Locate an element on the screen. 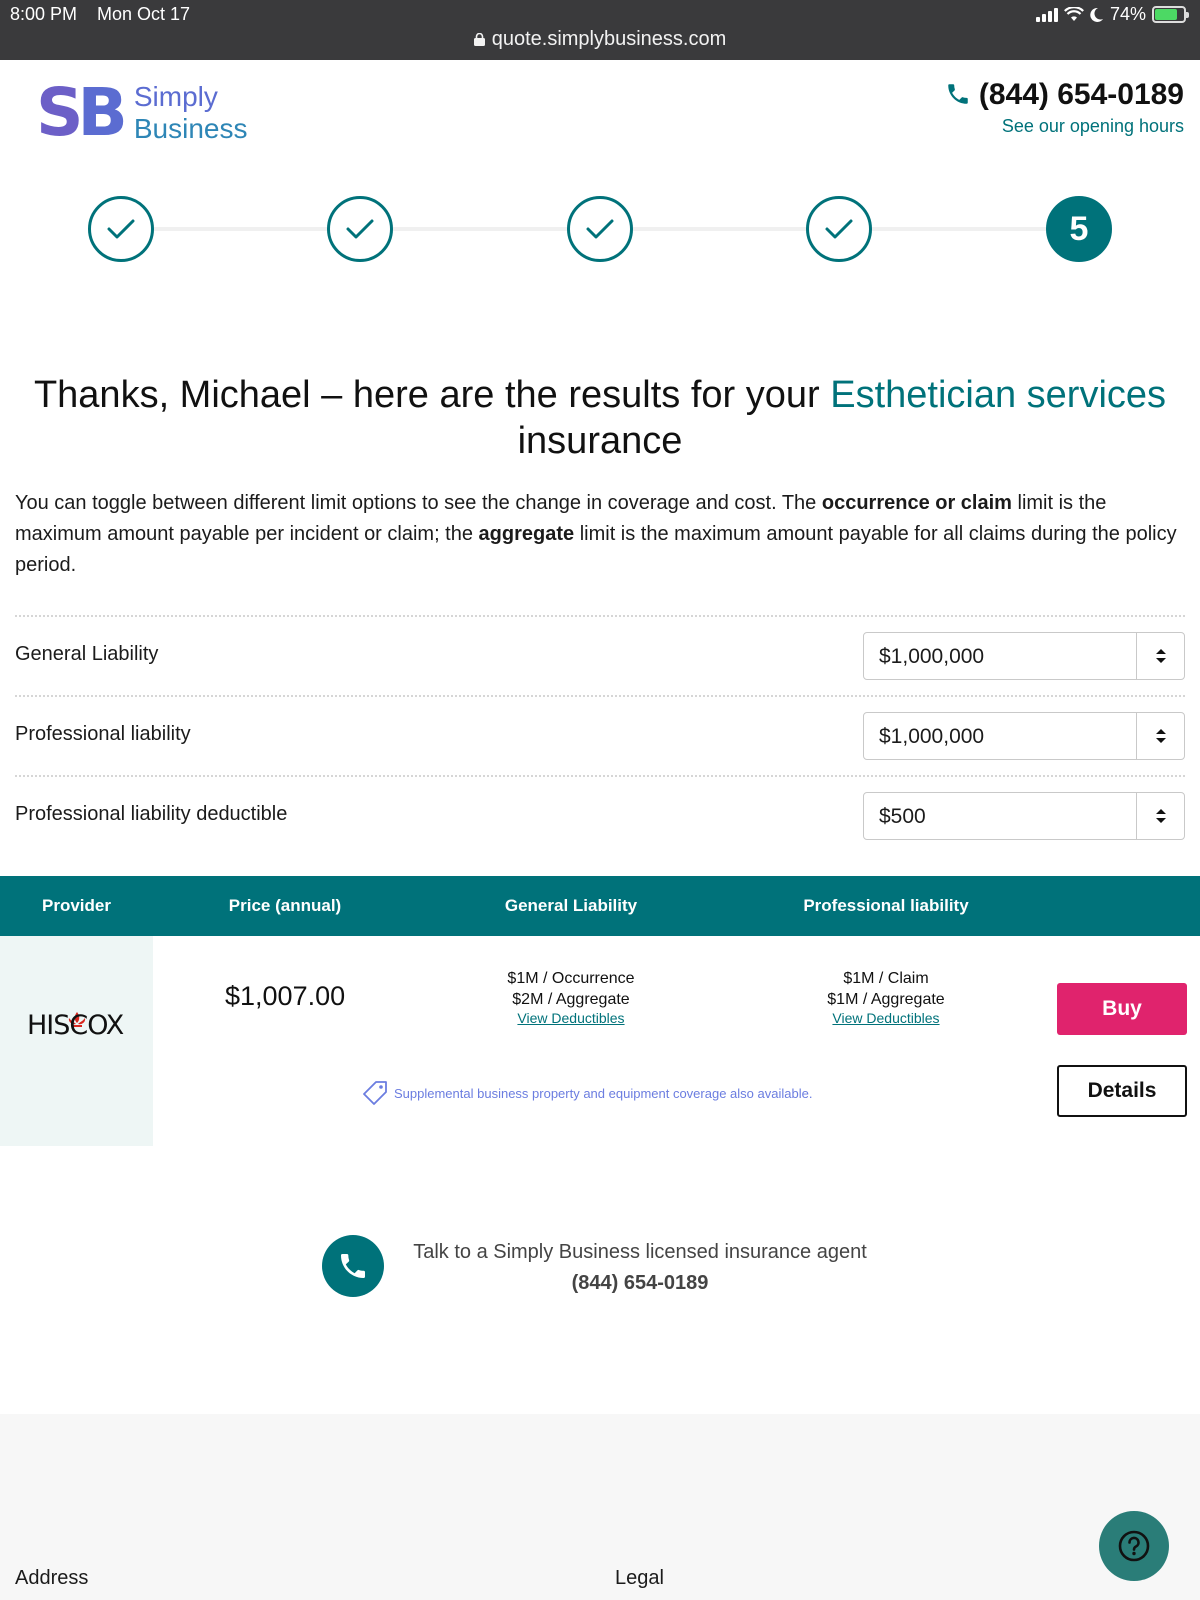 This screenshot has width=1200, height=1600. footer: Address Legal is located at coordinates (600, 1507).